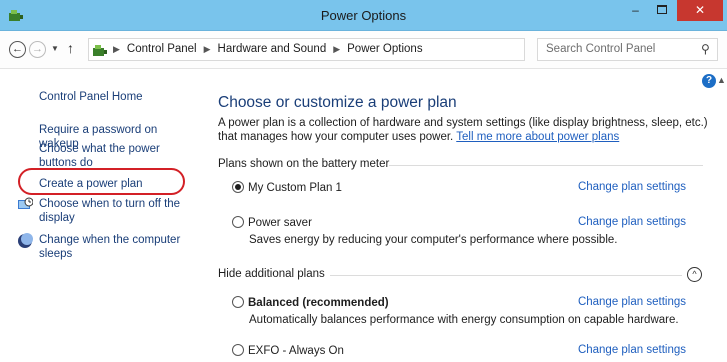 The image size is (727, 362). I want to click on plan-name: EXFO - Always On, so click(296, 351).